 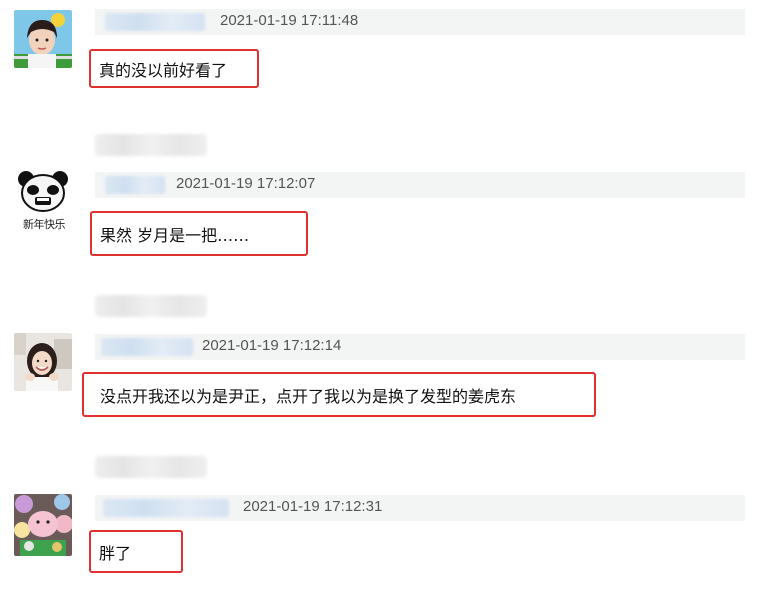 What do you see at coordinates (43, 362) in the screenshot?
I see `smiling-girl-avatar` at bounding box center [43, 362].